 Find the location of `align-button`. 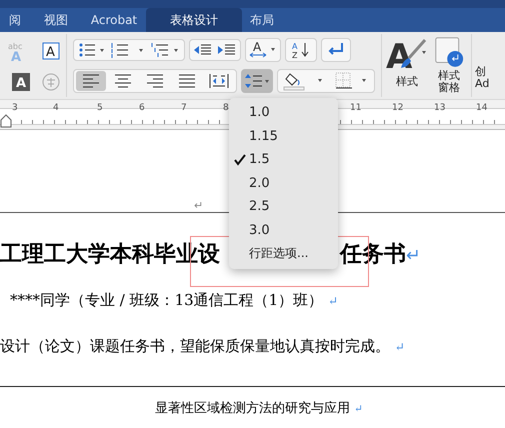

align-button is located at coordinates (91, 81).